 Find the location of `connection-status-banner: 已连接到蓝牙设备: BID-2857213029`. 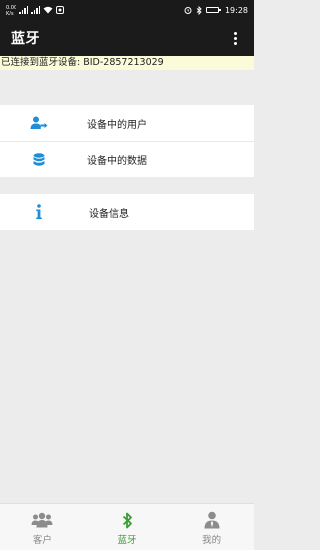

connection-status-banner: 已连接到蓝牙设备: BID-2857213029 is located at coordinates (127, 63).